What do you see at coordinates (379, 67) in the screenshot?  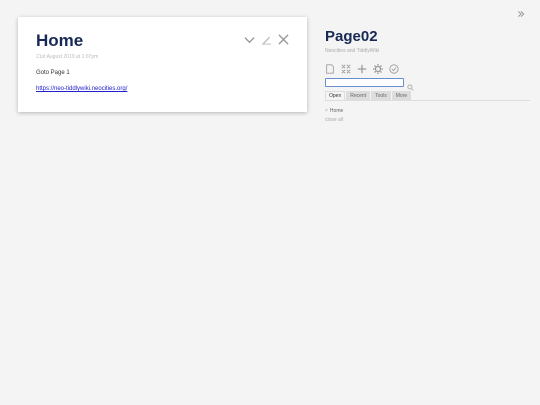 I see `gear-icon` at bounding box center [379, 67].